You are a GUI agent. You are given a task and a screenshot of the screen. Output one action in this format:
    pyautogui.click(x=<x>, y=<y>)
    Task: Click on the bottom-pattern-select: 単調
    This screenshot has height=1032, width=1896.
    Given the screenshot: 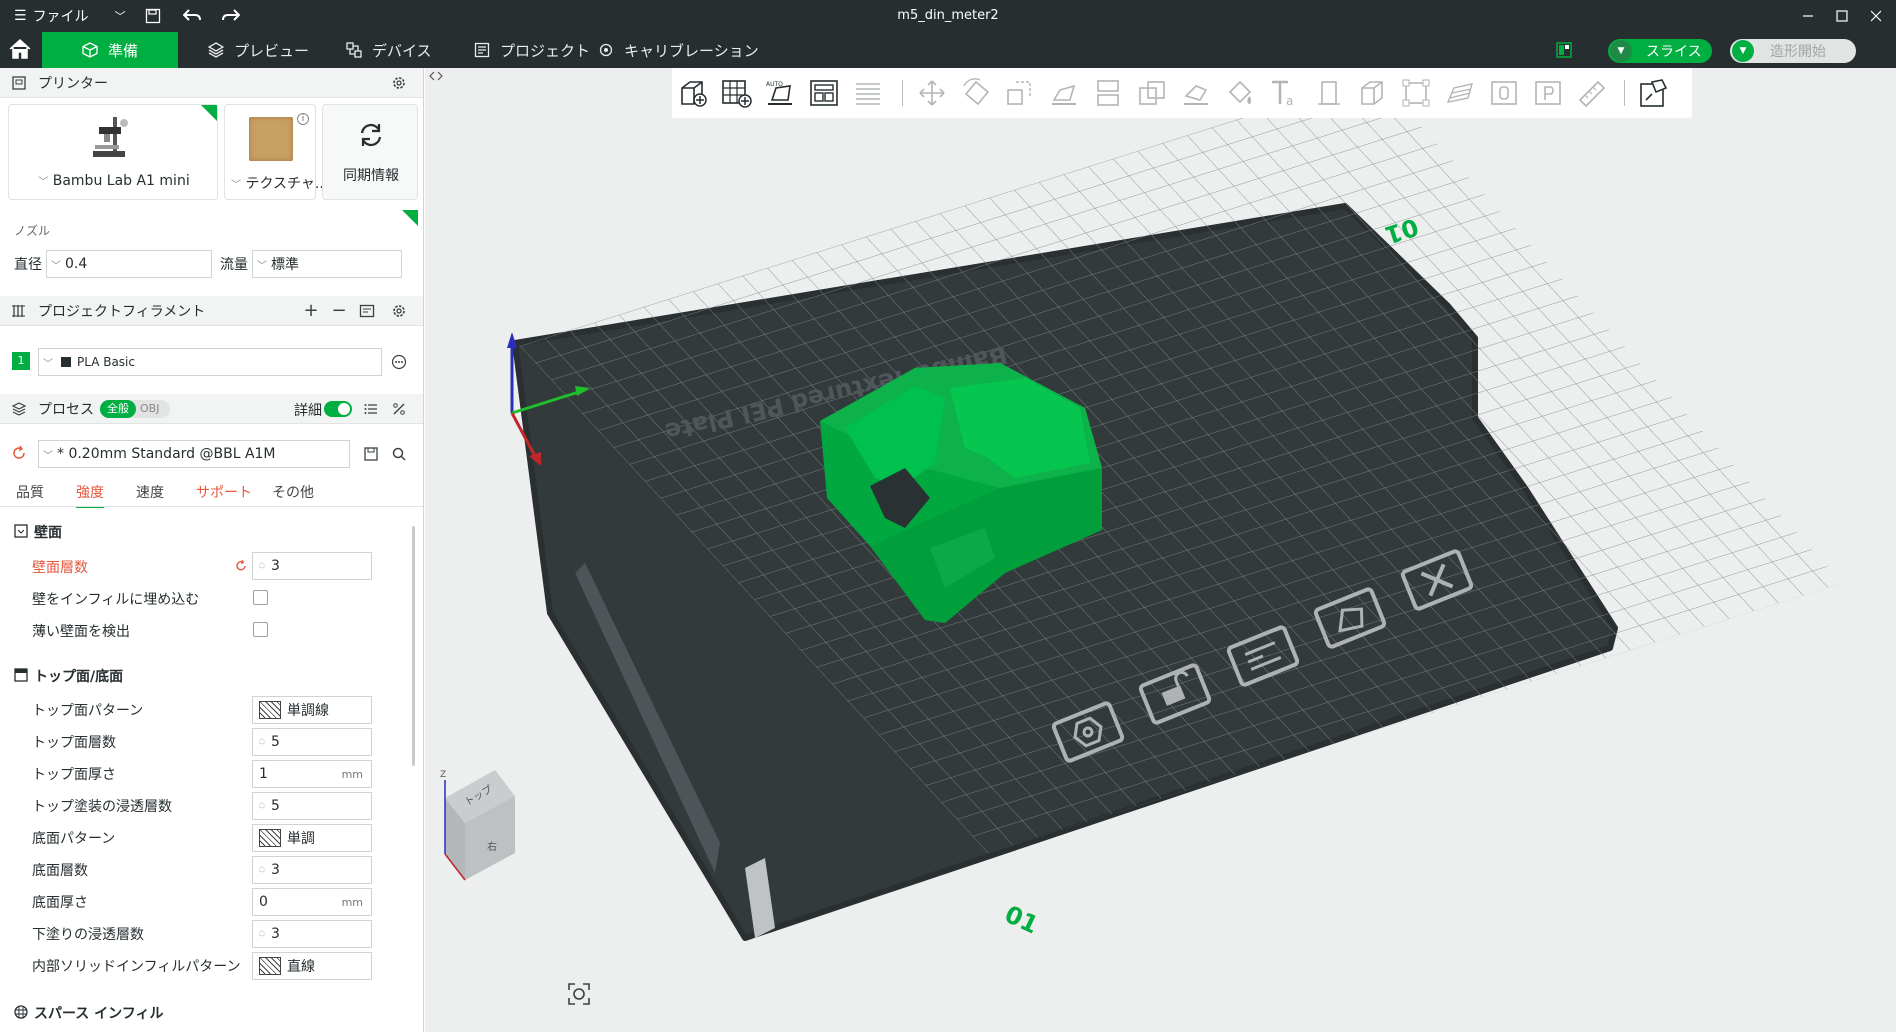 What is the action you would take?
    pyautogui.click(x=312, y=838)
    